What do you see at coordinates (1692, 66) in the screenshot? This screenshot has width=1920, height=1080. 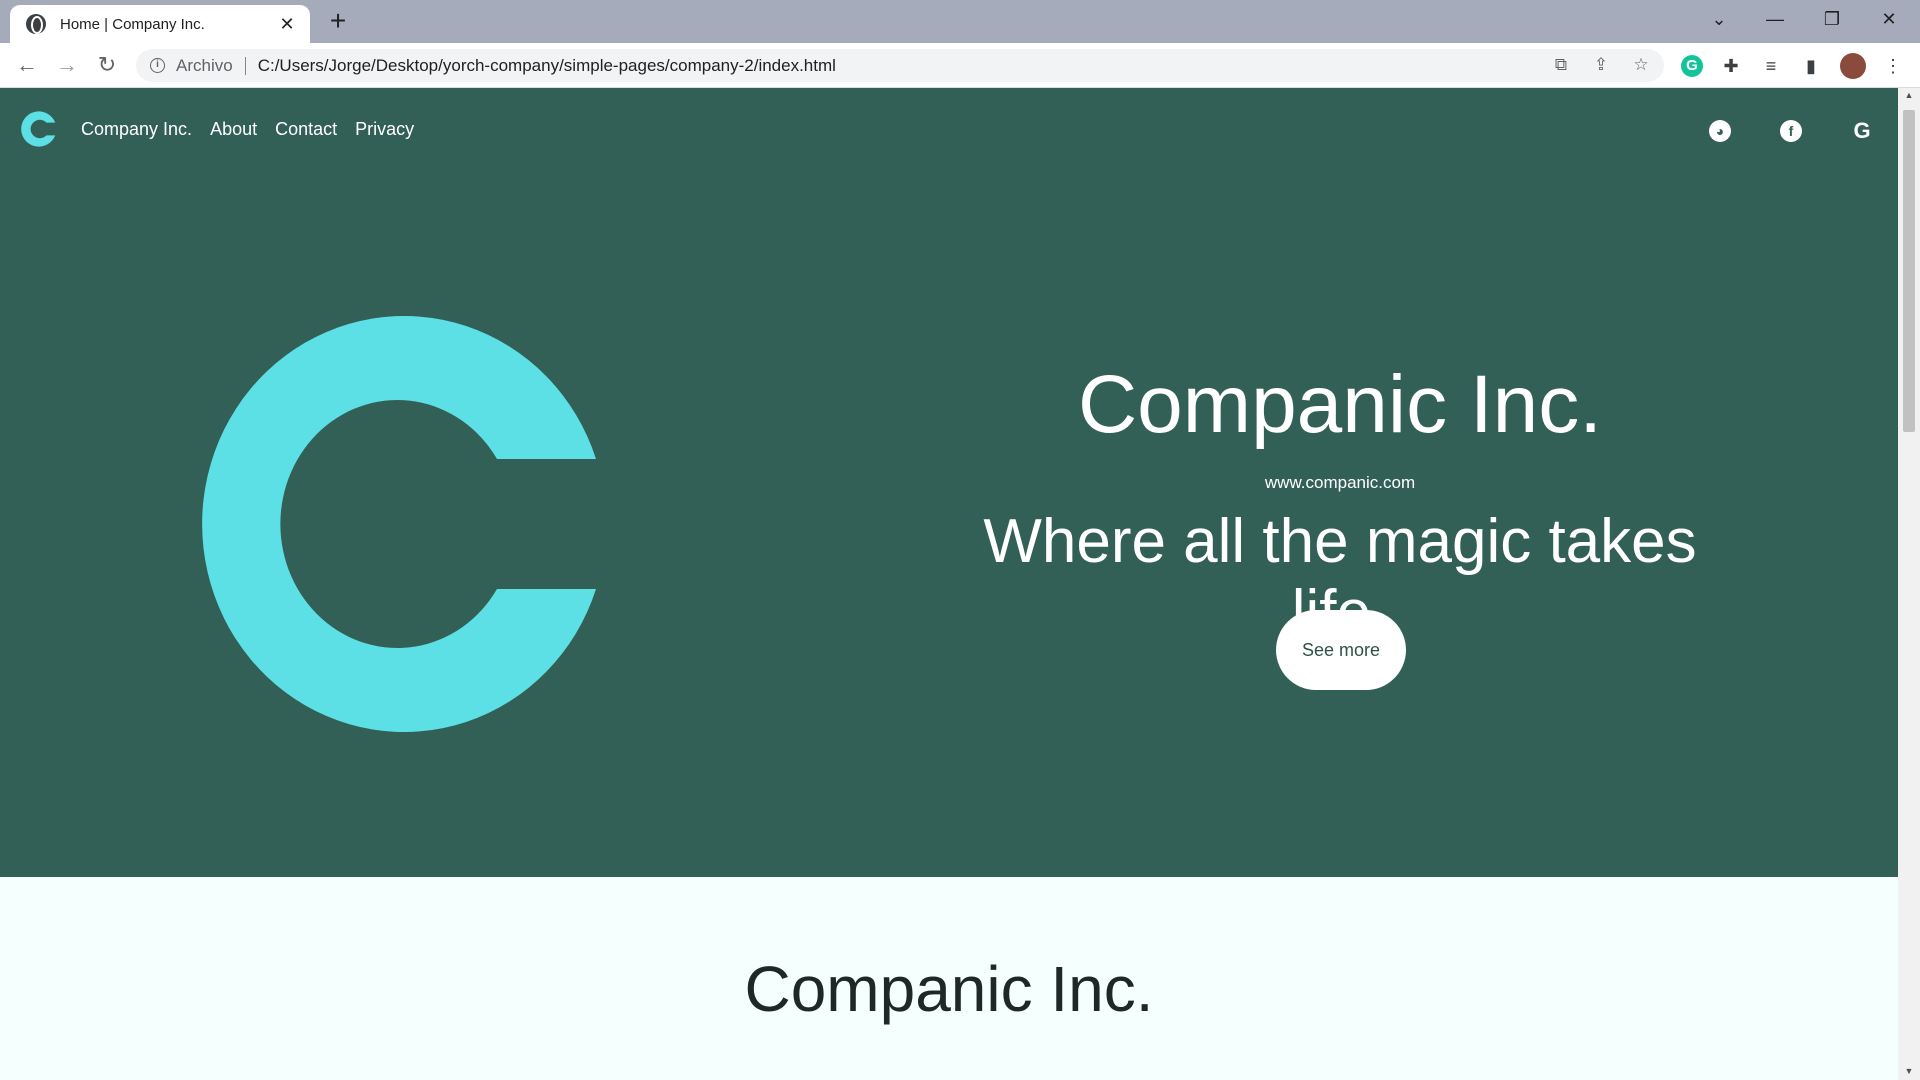 I see `grammarly-icon: G` at bounding box center [1692, 66].